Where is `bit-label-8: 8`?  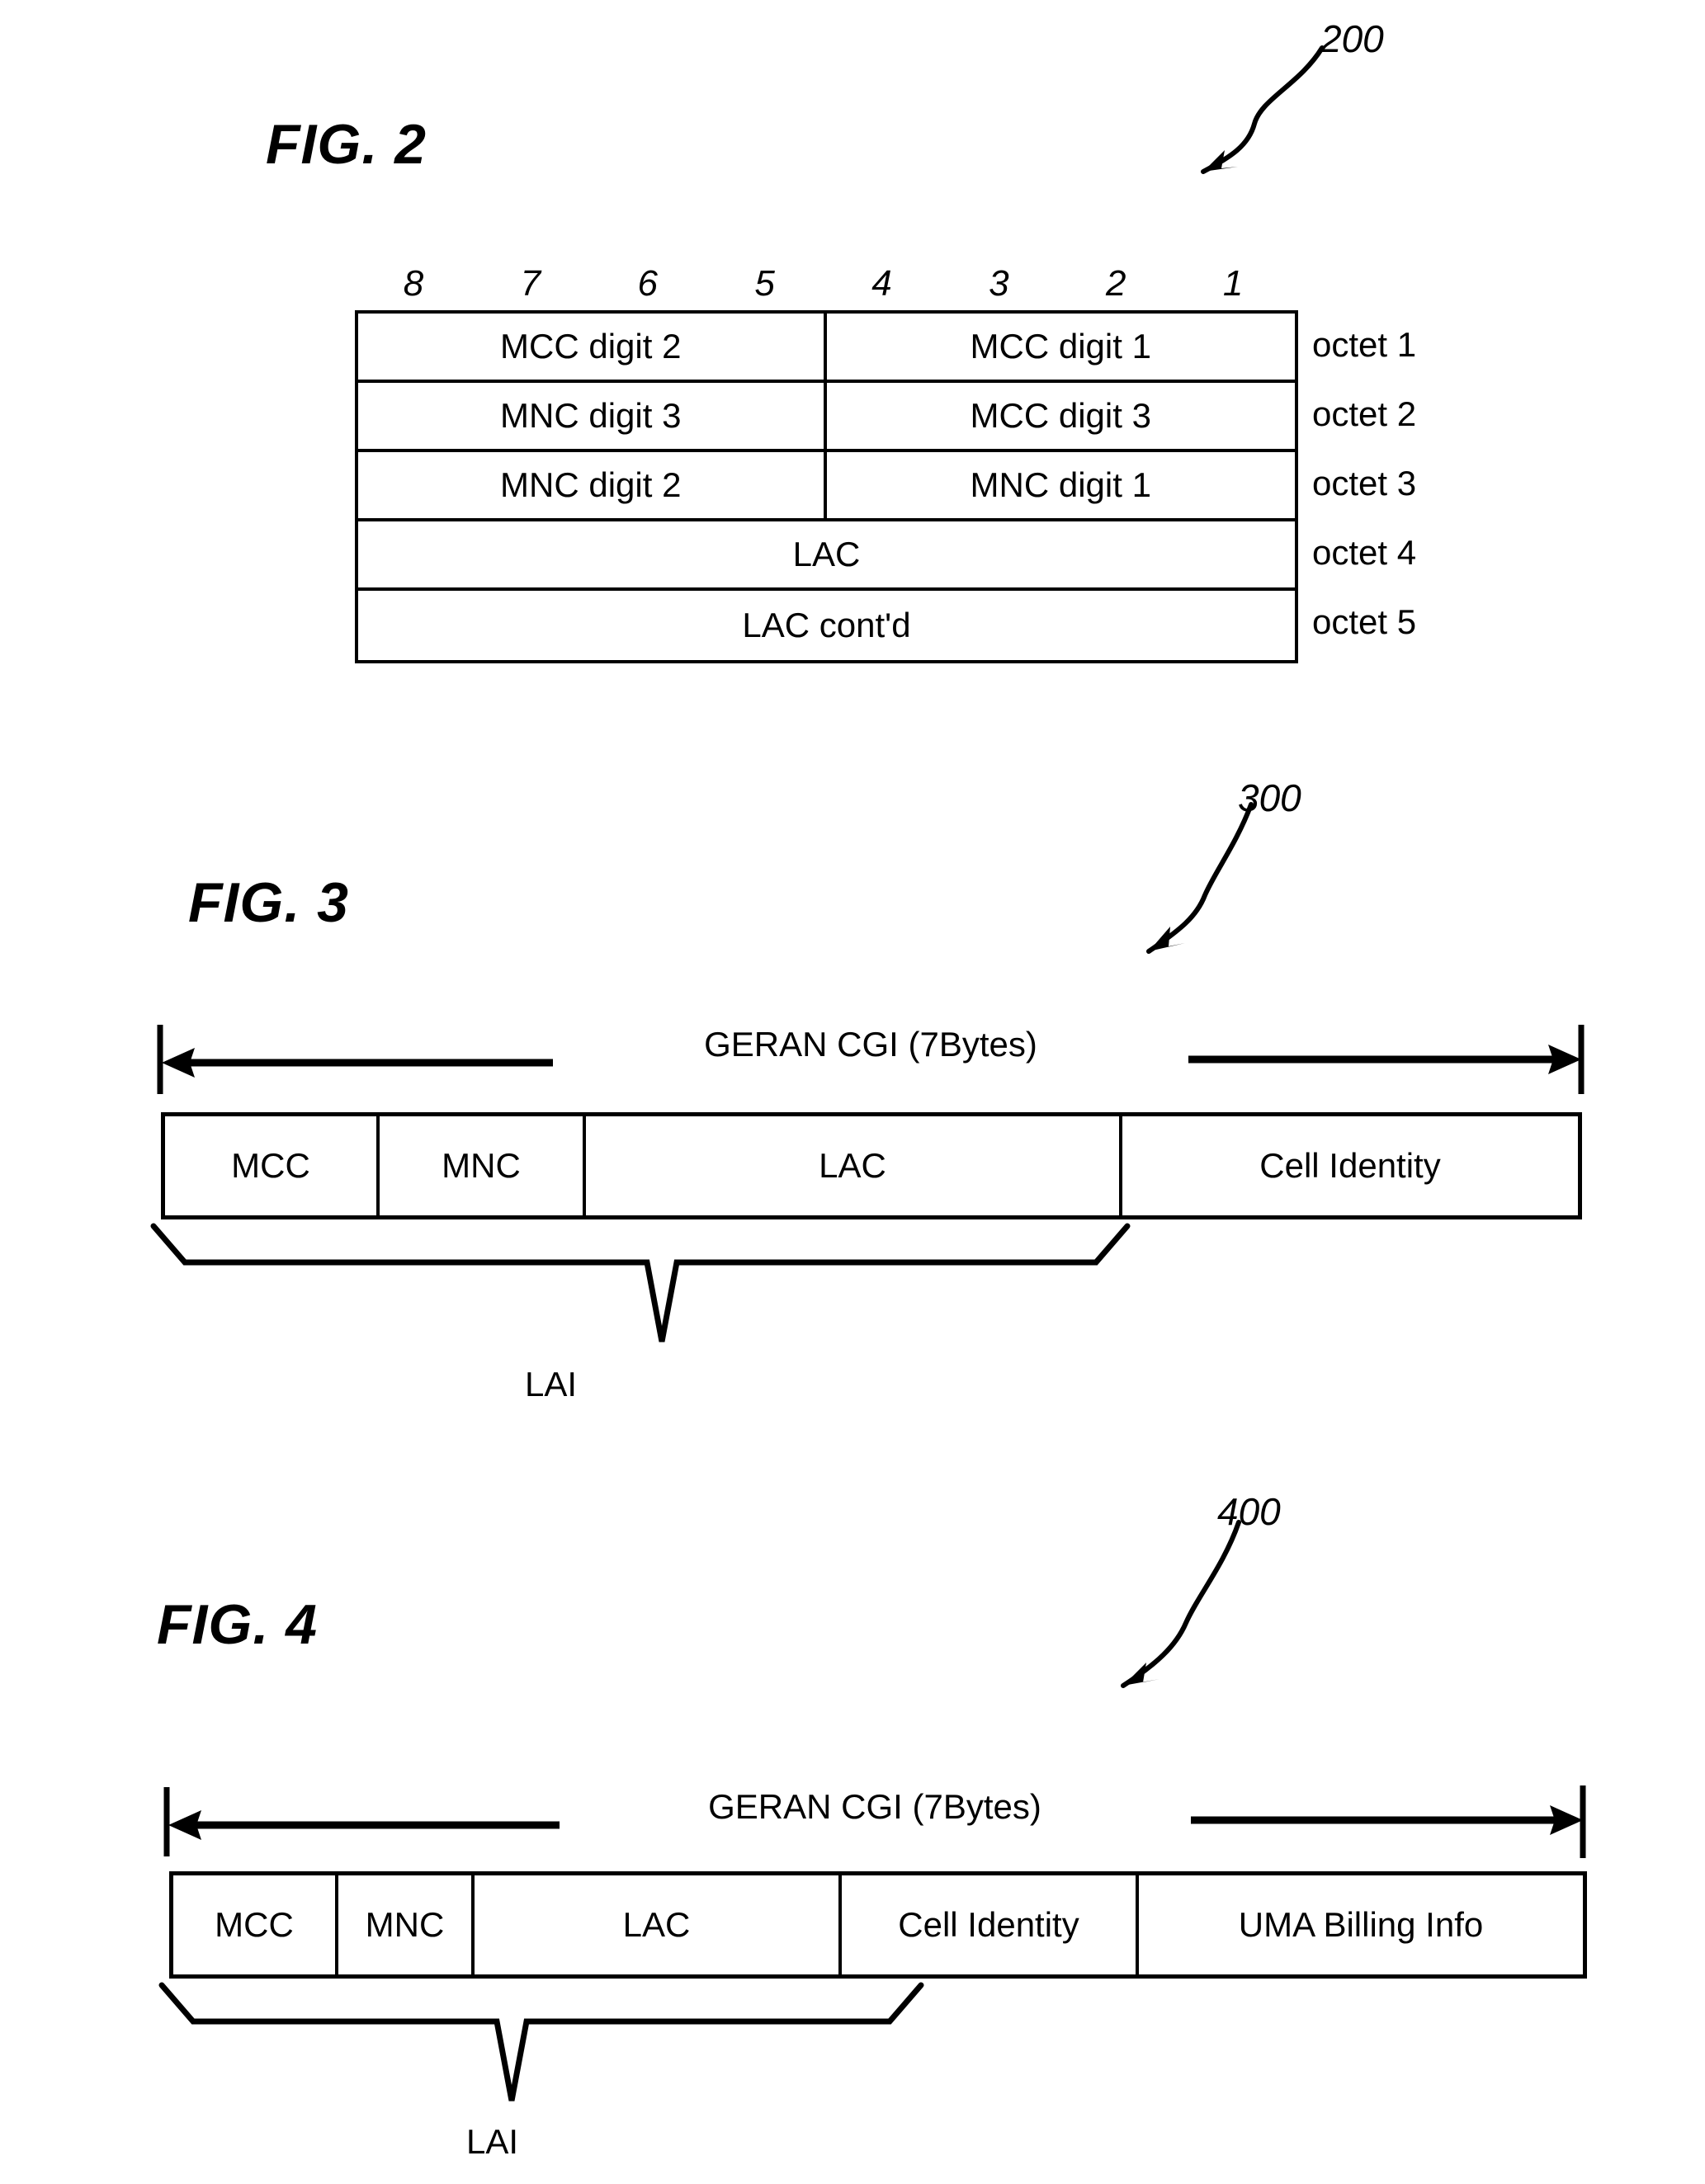 bit-label-8: 8 is located at coordinates (413, 283).